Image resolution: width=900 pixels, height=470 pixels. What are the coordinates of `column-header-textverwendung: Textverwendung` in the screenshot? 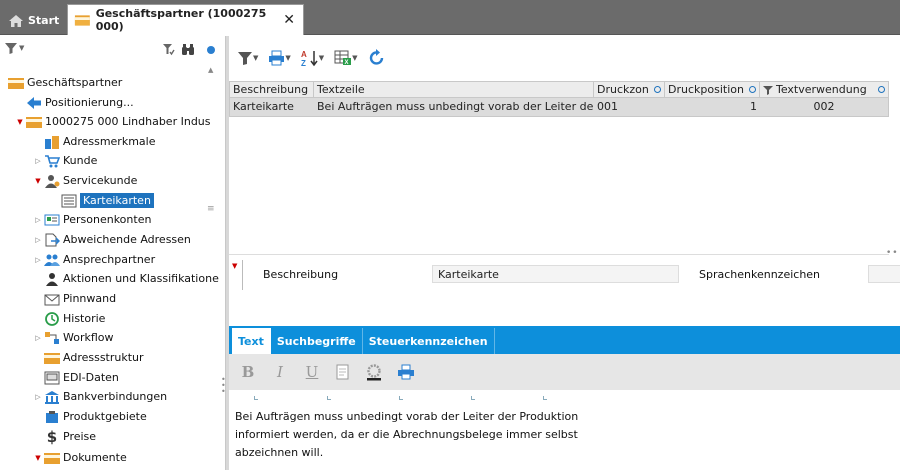 It's located at (824, 89).